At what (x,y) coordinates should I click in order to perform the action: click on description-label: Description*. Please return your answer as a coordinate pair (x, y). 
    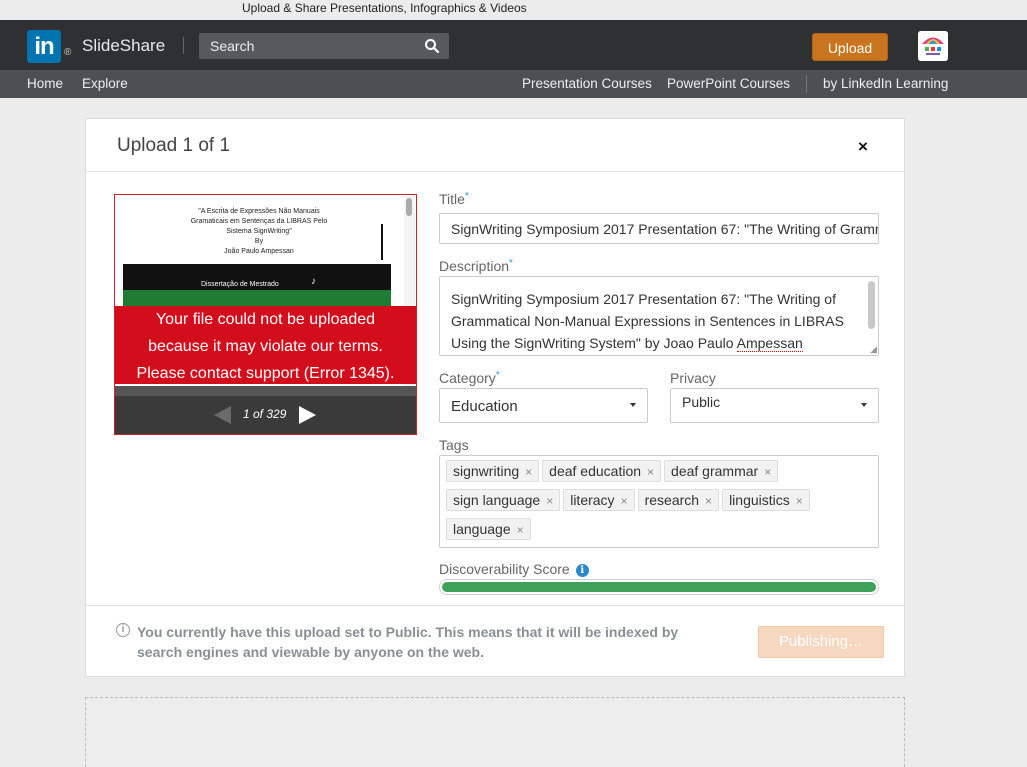
    Looking at the image, I should click on (476, 266).